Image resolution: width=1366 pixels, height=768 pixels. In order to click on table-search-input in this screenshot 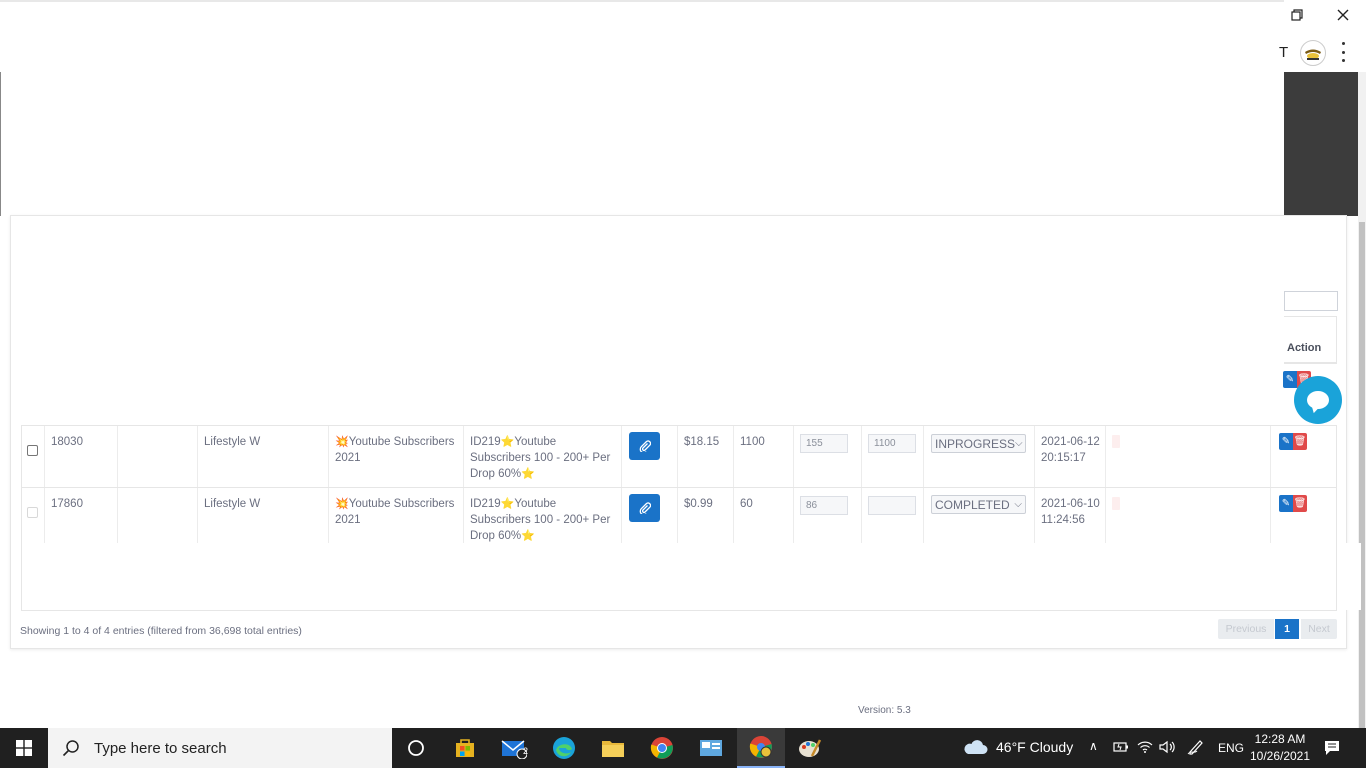, I will do `click(1311, 301)`.